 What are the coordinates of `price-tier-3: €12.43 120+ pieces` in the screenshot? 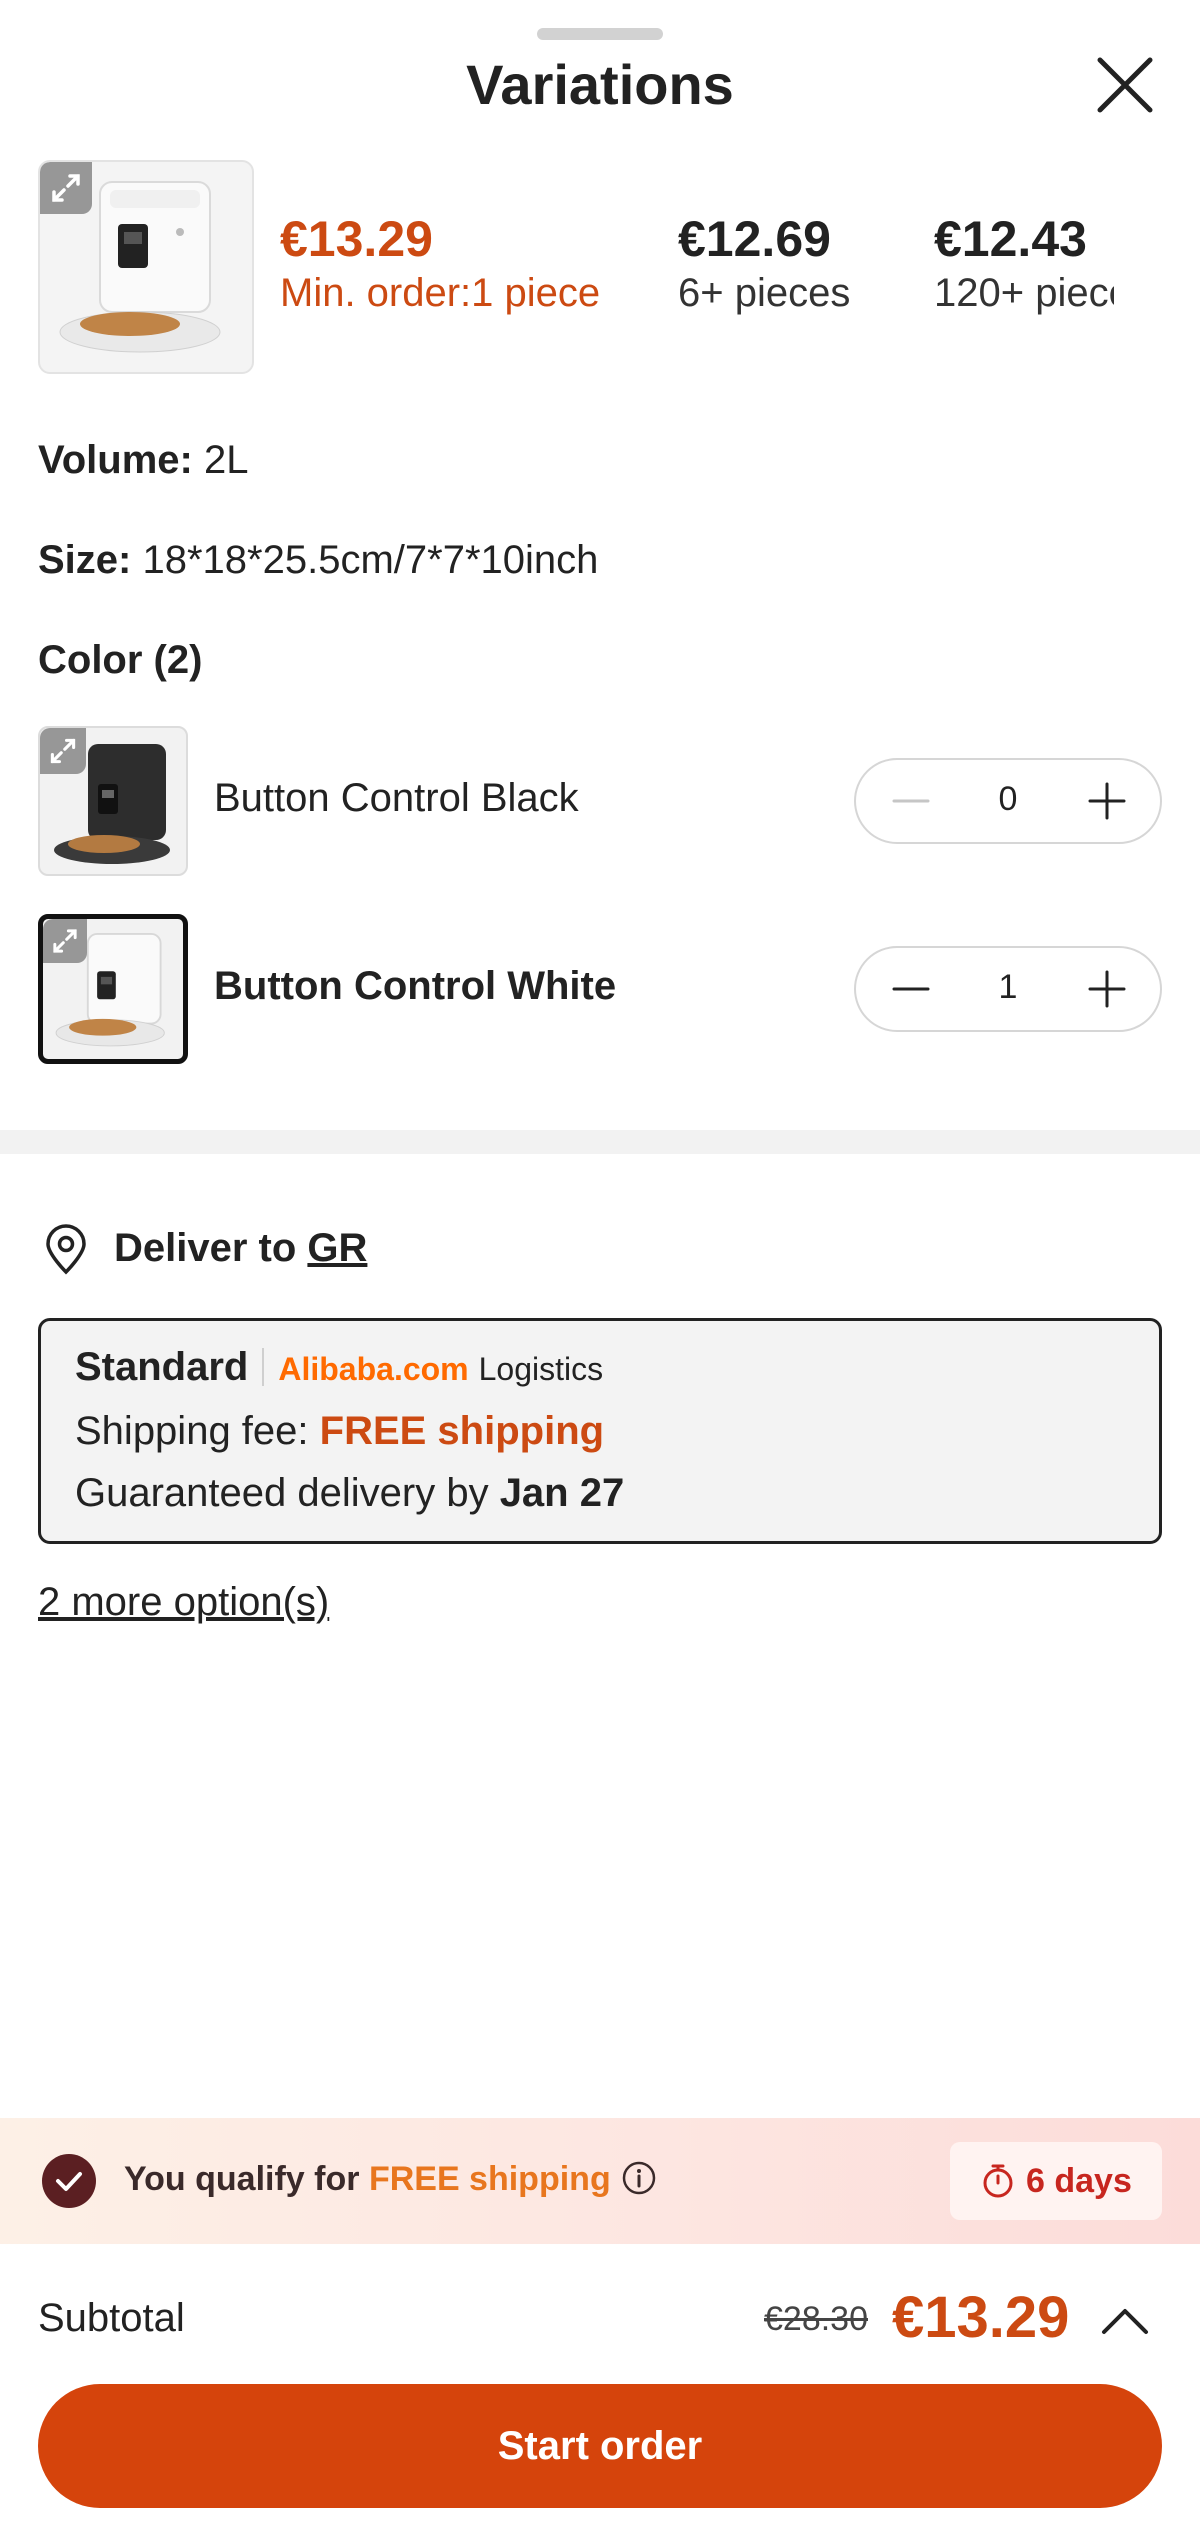 It's located at (1024, 264).